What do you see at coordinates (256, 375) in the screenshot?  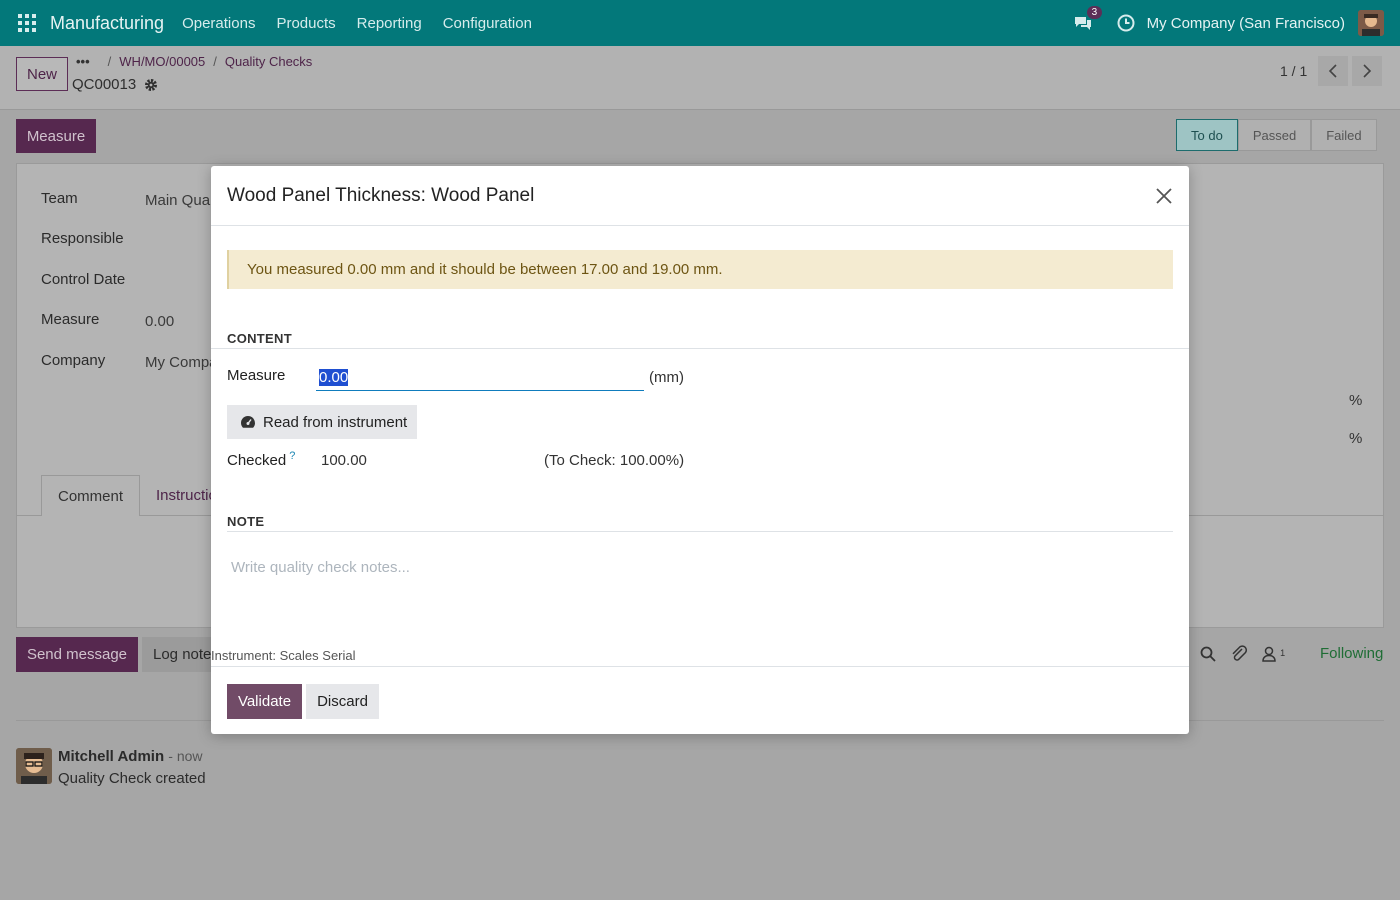 I see `measure-field-label: Measure` at bounding box center [256, 375].